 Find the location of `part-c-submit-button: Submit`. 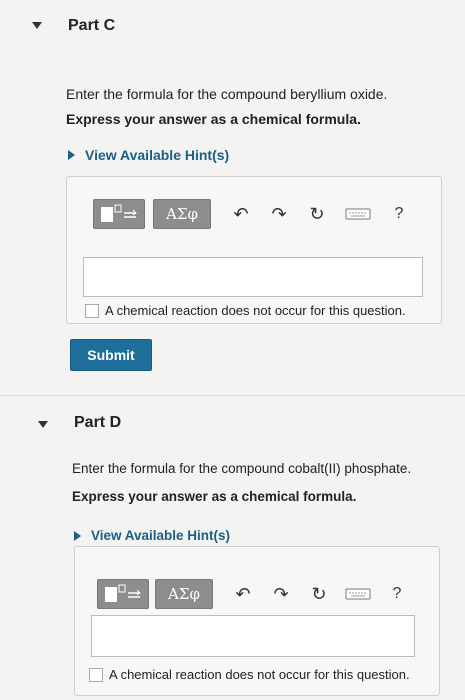

part-c-submit-button: Submit is located at coordinates (111, 355).